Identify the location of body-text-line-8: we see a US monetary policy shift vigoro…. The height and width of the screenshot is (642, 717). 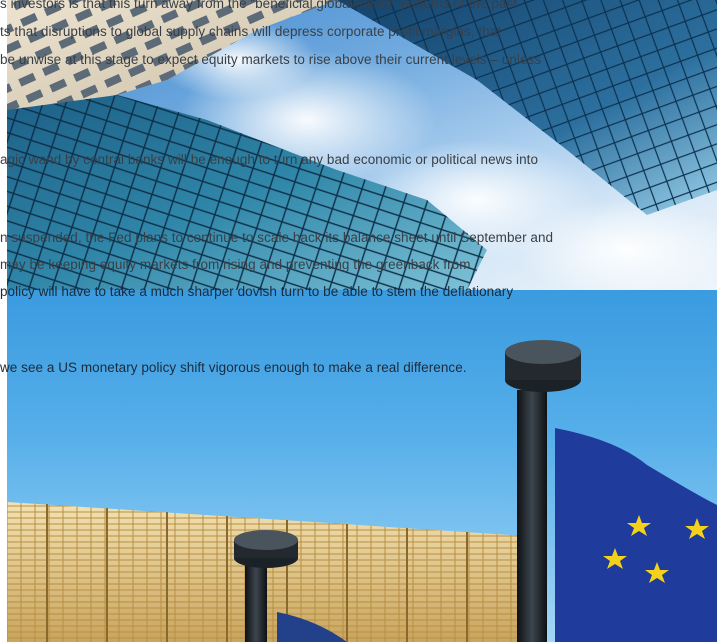
(233, 367).